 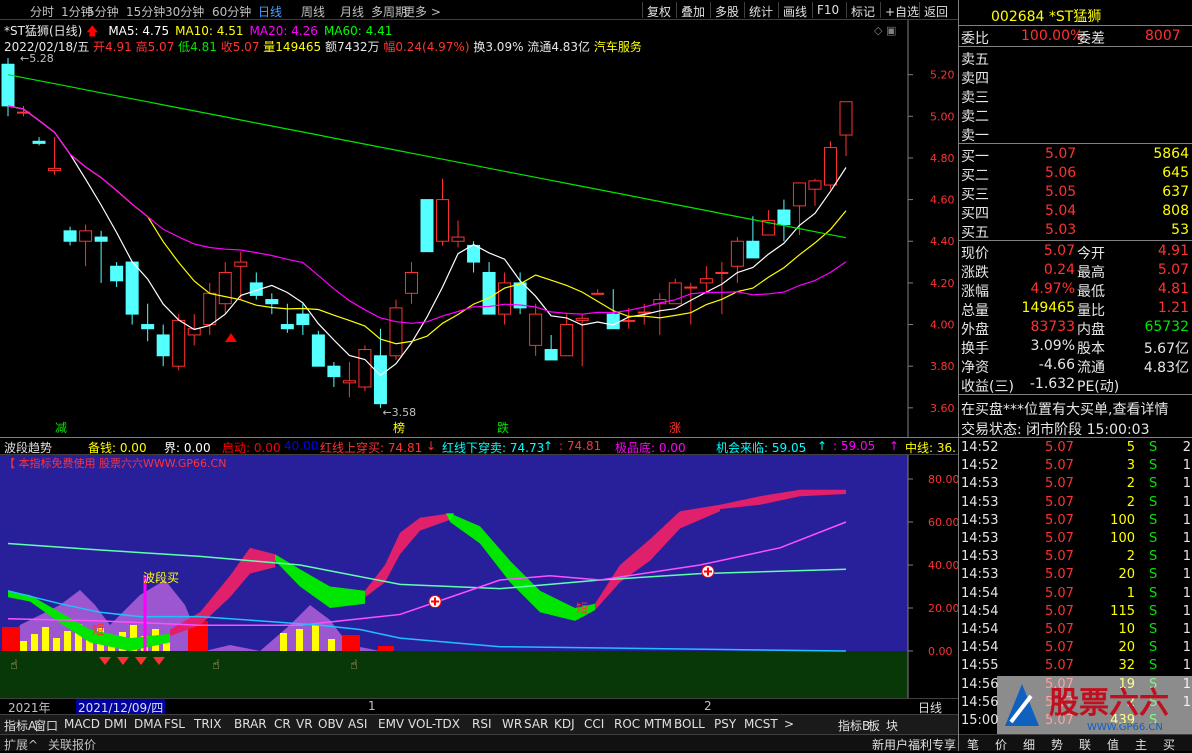 I want to click on tab-4: DMA, so click(x=148, y=724).